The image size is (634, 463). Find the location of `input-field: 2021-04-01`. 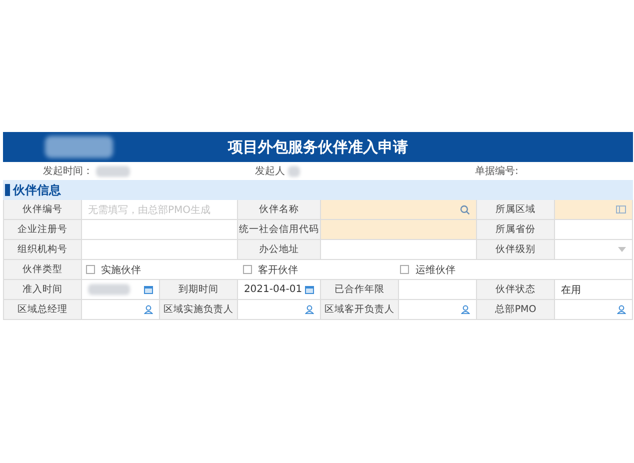

input-field: 2021-04-01 is located at coordinates (280, 290).